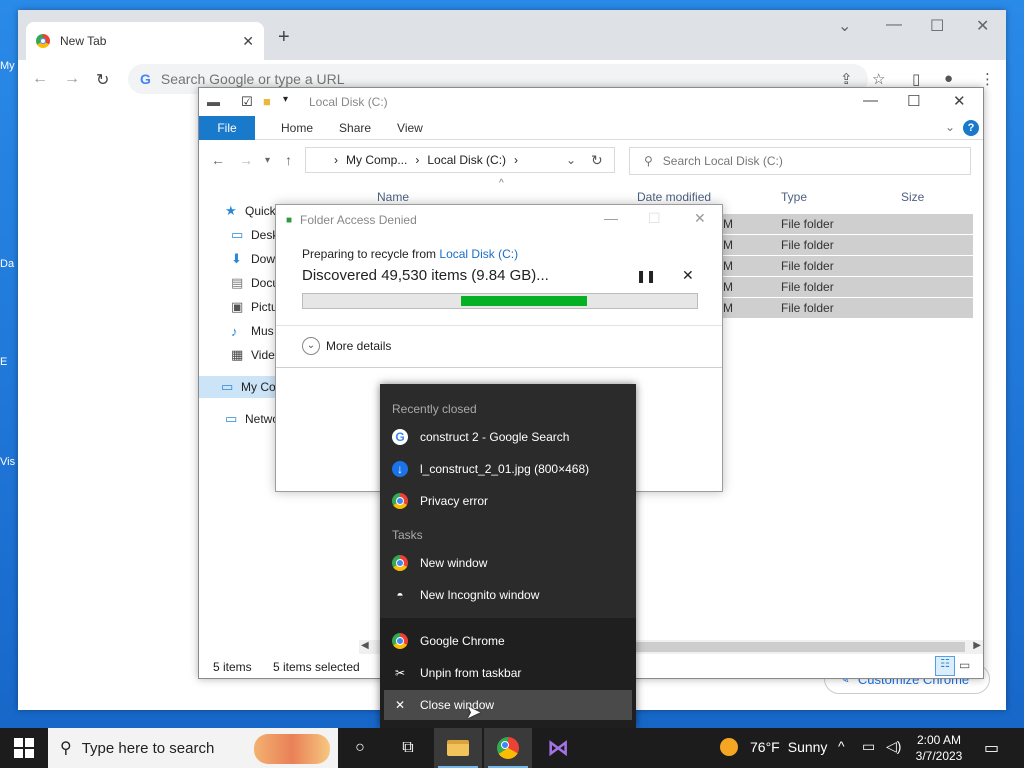 This screenshot has width=1024, height=768. What do you see at coordinates (846, 79) in the screenshot?
I see `share-icon: ⇪` at bounding box center [846, 79].